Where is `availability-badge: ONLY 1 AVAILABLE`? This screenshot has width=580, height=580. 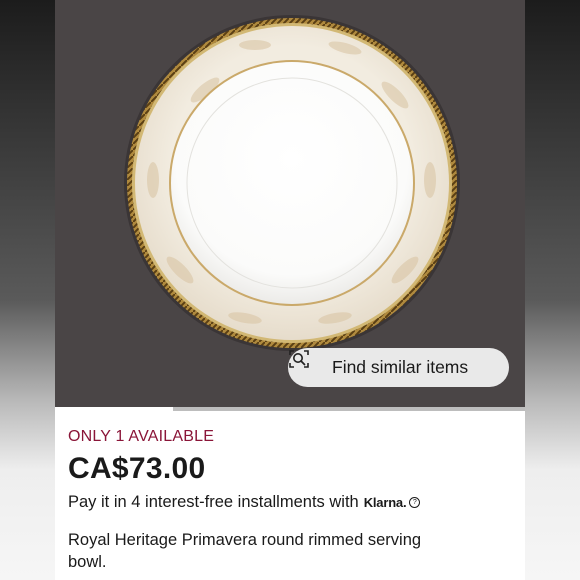
availability-badge: ONLY 1 AVAILABLE is located at coordinates (141, 436).